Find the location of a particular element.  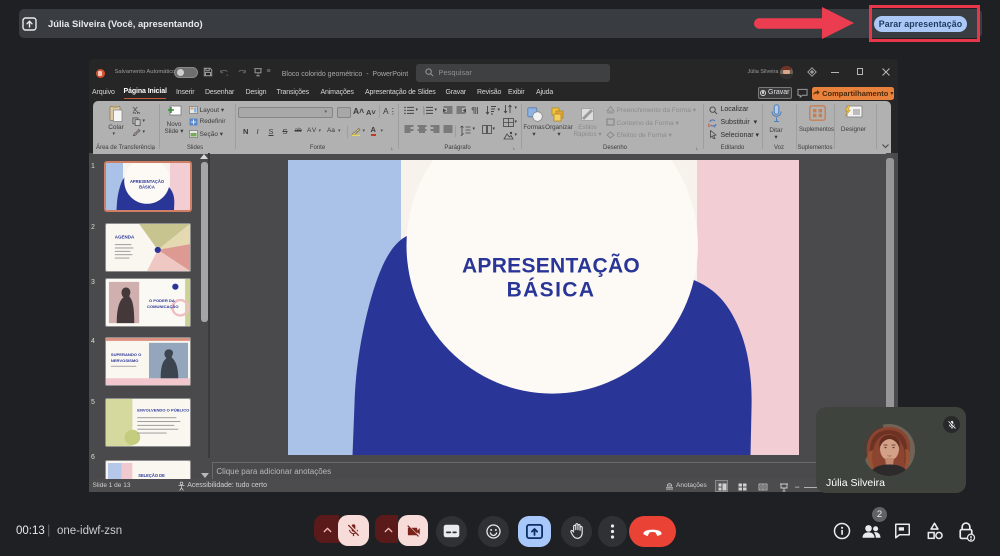

svg-text: SELEÇÃO DE is located at coordinates (151, 474).